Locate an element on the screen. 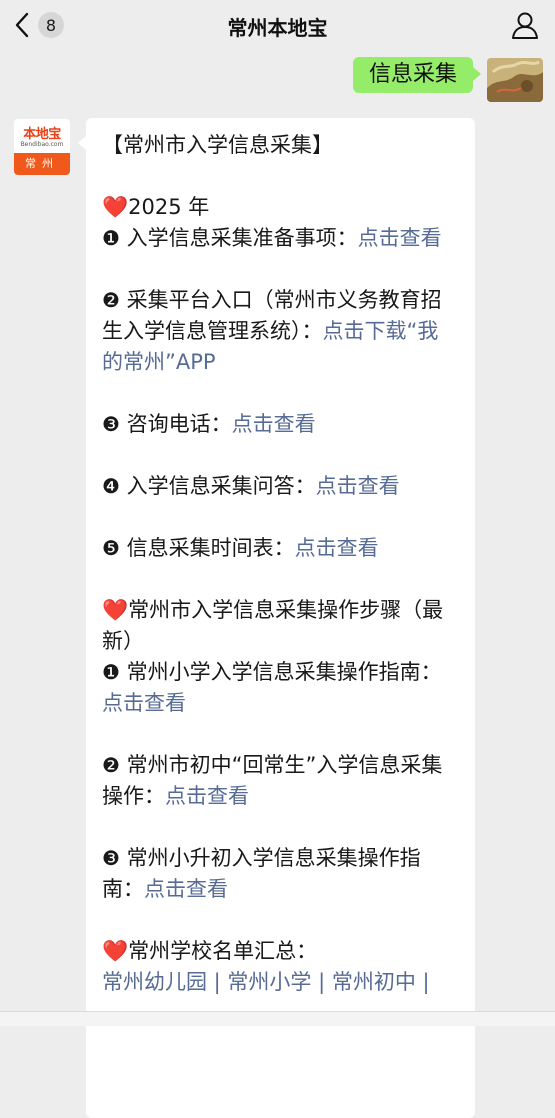 This screenshot has width=555, height=1118. bot-avatar: 本地宝 Bendibao.com 常州 is located at coordinates (42, 147).